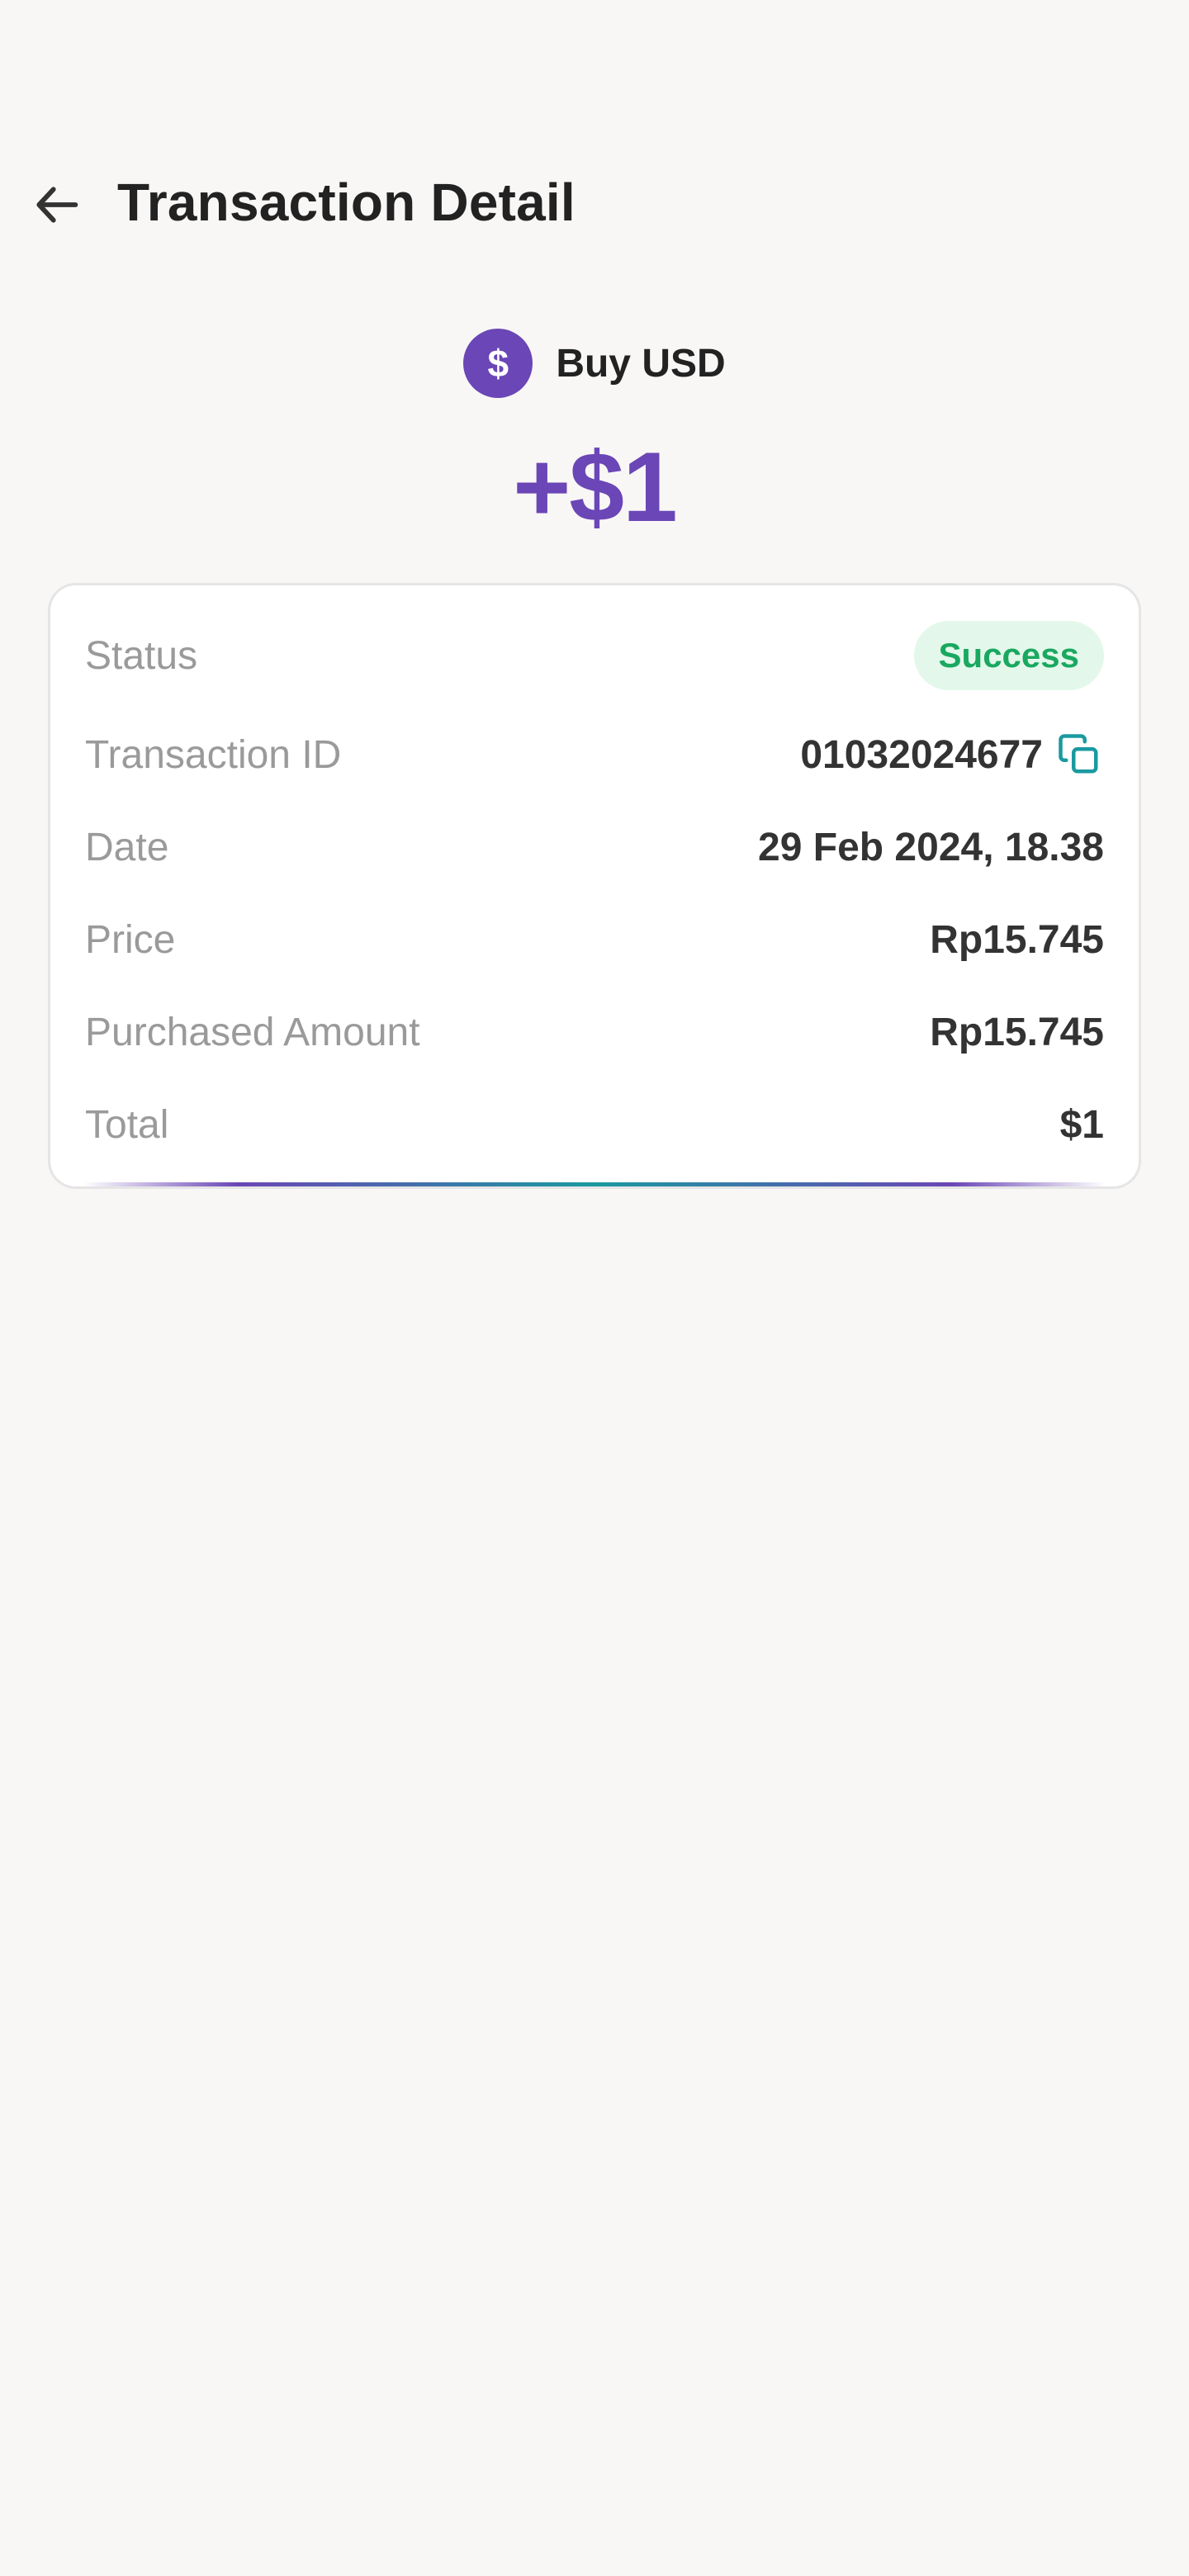  Describe the element at coordinates (931, 847) in the screenshot. I see `date-value: 29 Feb 2024, 18.38` at that location.